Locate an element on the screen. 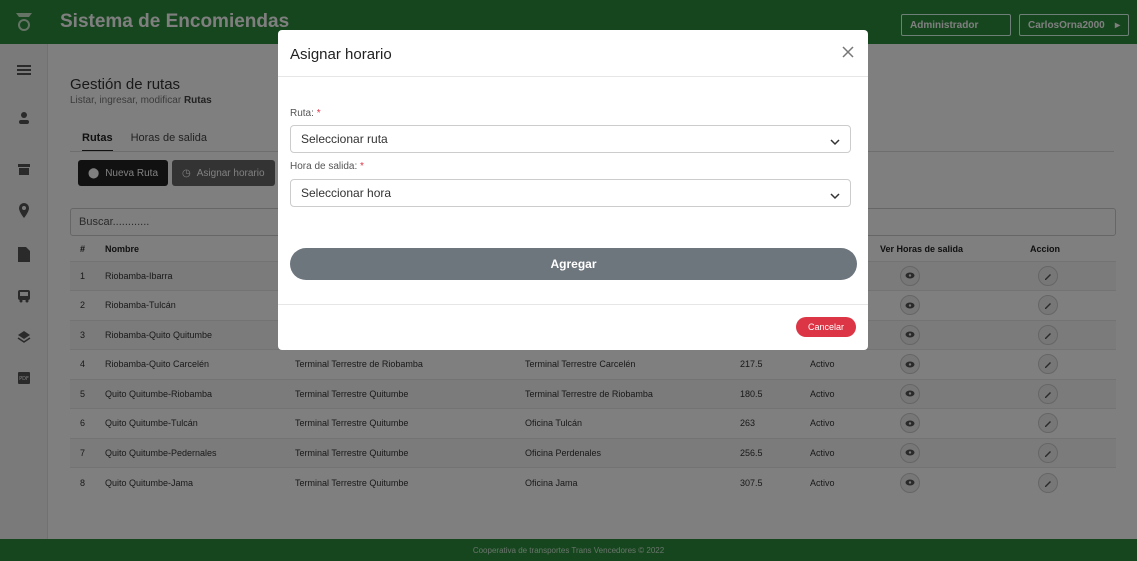  time-label: Hora de salida: * is located at coordinates (327, 166).